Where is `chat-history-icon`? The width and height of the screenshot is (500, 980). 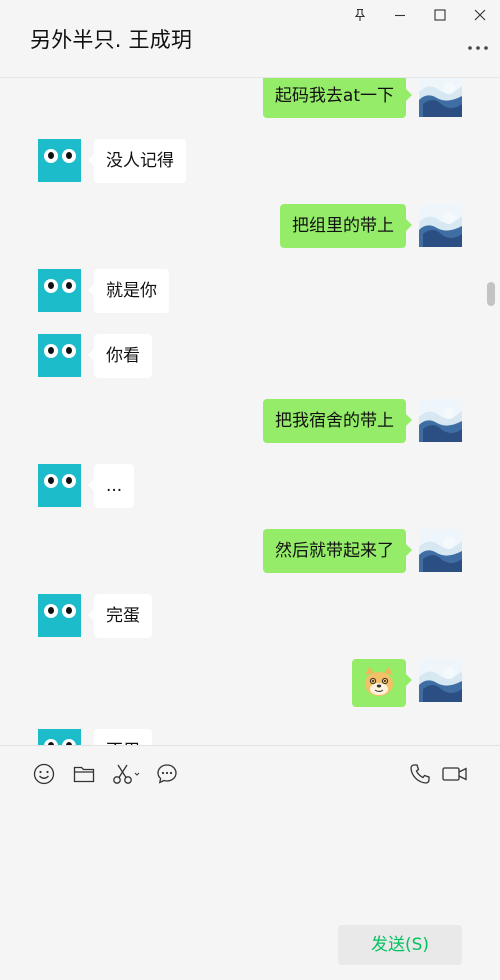
chat-history-icon is located at coordinates (167, 774).